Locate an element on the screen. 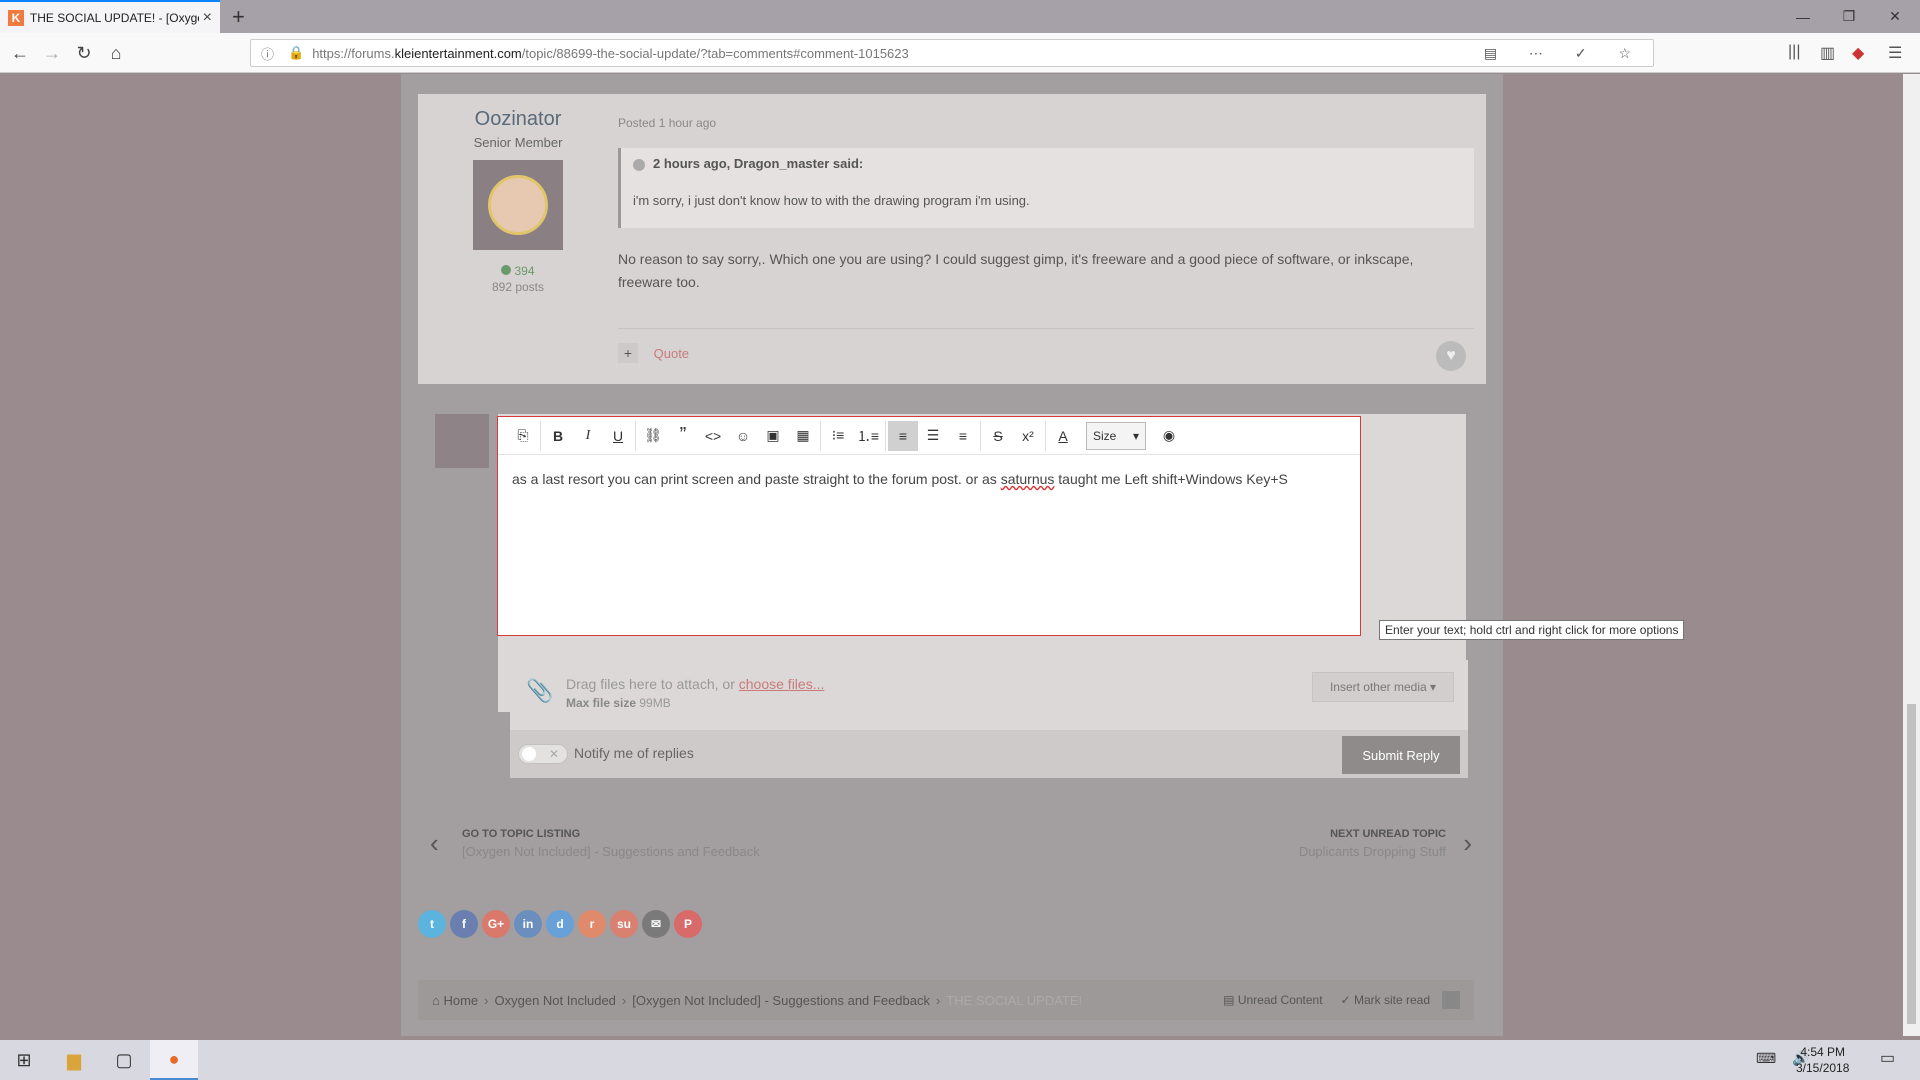  bold-icon: B is located at coordinates (558, 436).